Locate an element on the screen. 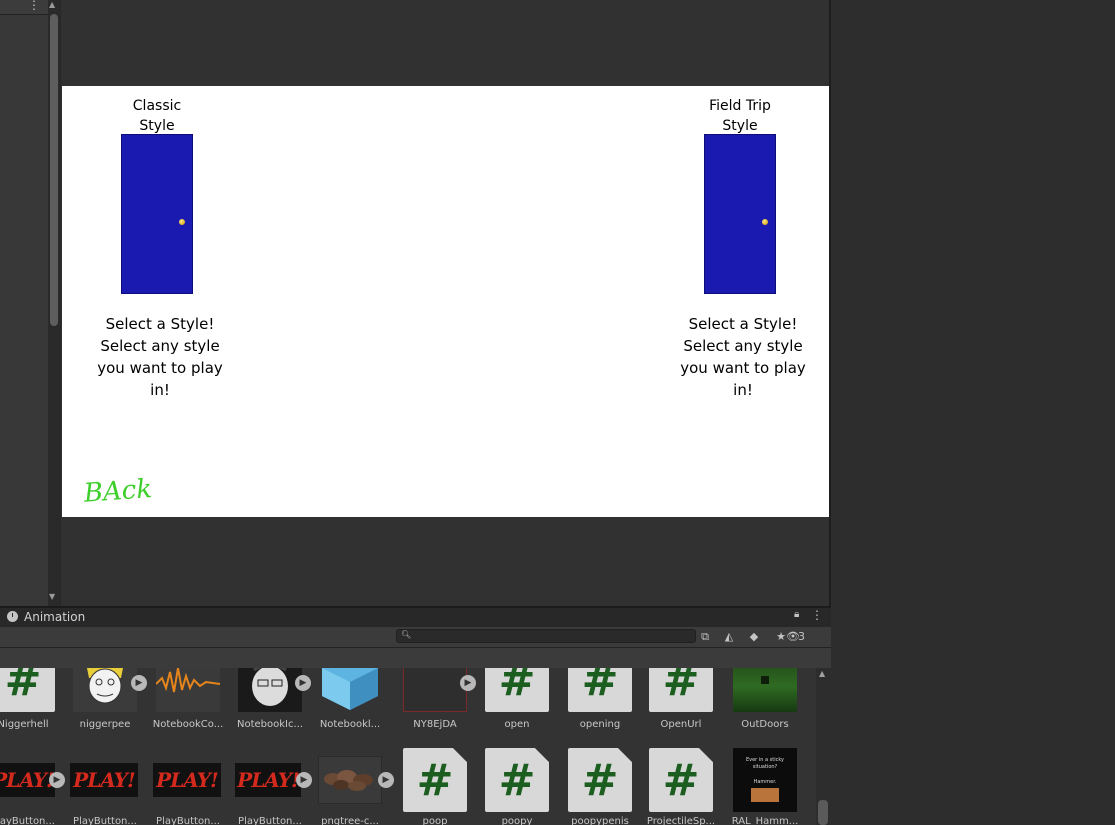 The width and height of the screenshot is (1115, 825). field-trip-desc-line1: Select a Style! is located at coordinates (743, 324).